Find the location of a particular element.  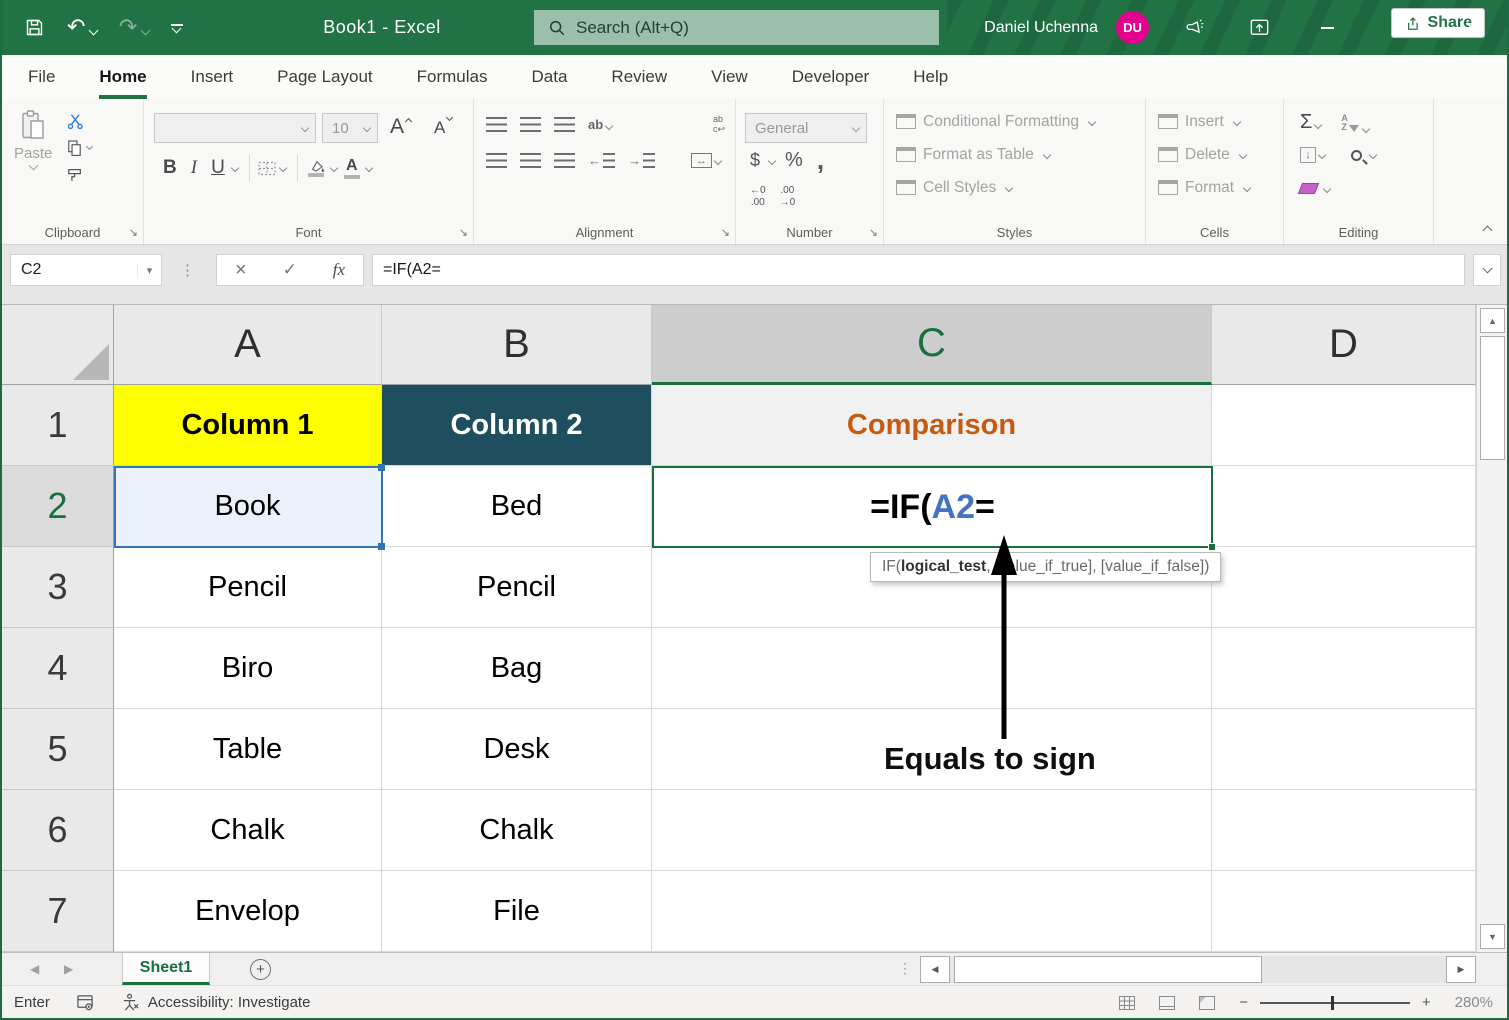

increase-decimal-button: ←0.00 is located at coordinates (758, 196).